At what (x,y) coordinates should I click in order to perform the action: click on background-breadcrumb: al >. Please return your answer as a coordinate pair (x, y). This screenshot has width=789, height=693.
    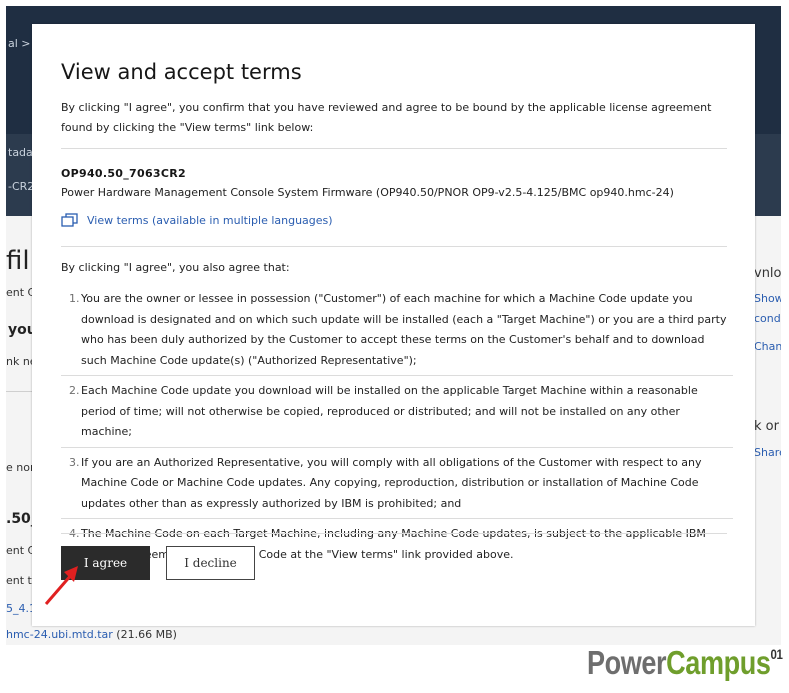
    Looking at the image, I should click on (19, 43).